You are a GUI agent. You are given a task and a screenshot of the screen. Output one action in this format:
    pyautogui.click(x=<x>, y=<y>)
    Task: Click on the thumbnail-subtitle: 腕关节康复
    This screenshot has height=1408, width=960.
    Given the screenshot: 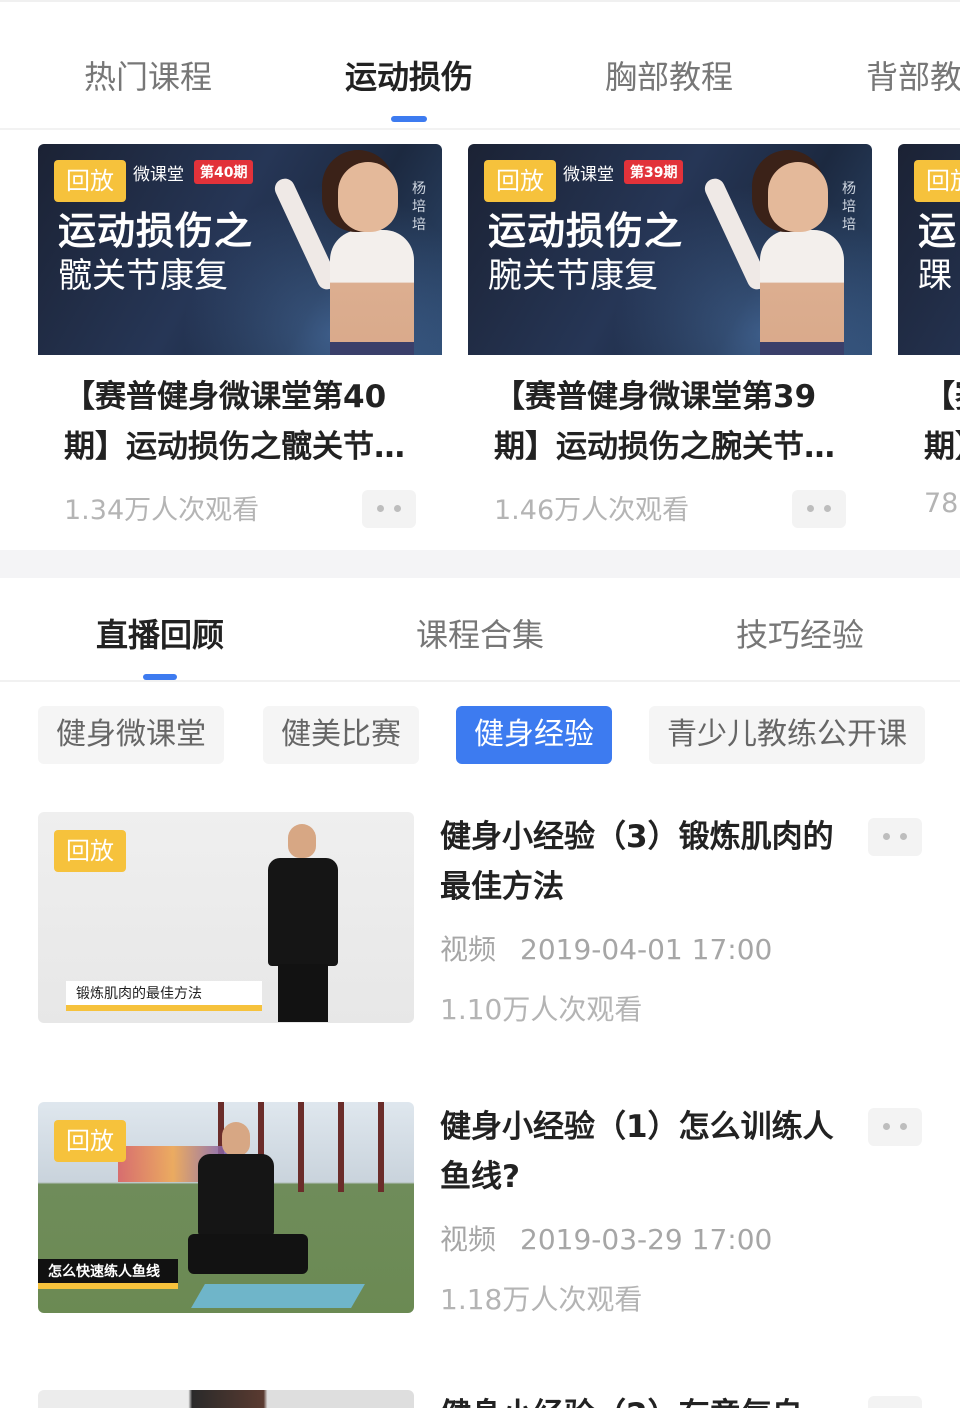 What is the action you would take?
    pyautogui.click(x=573, y=276)
    